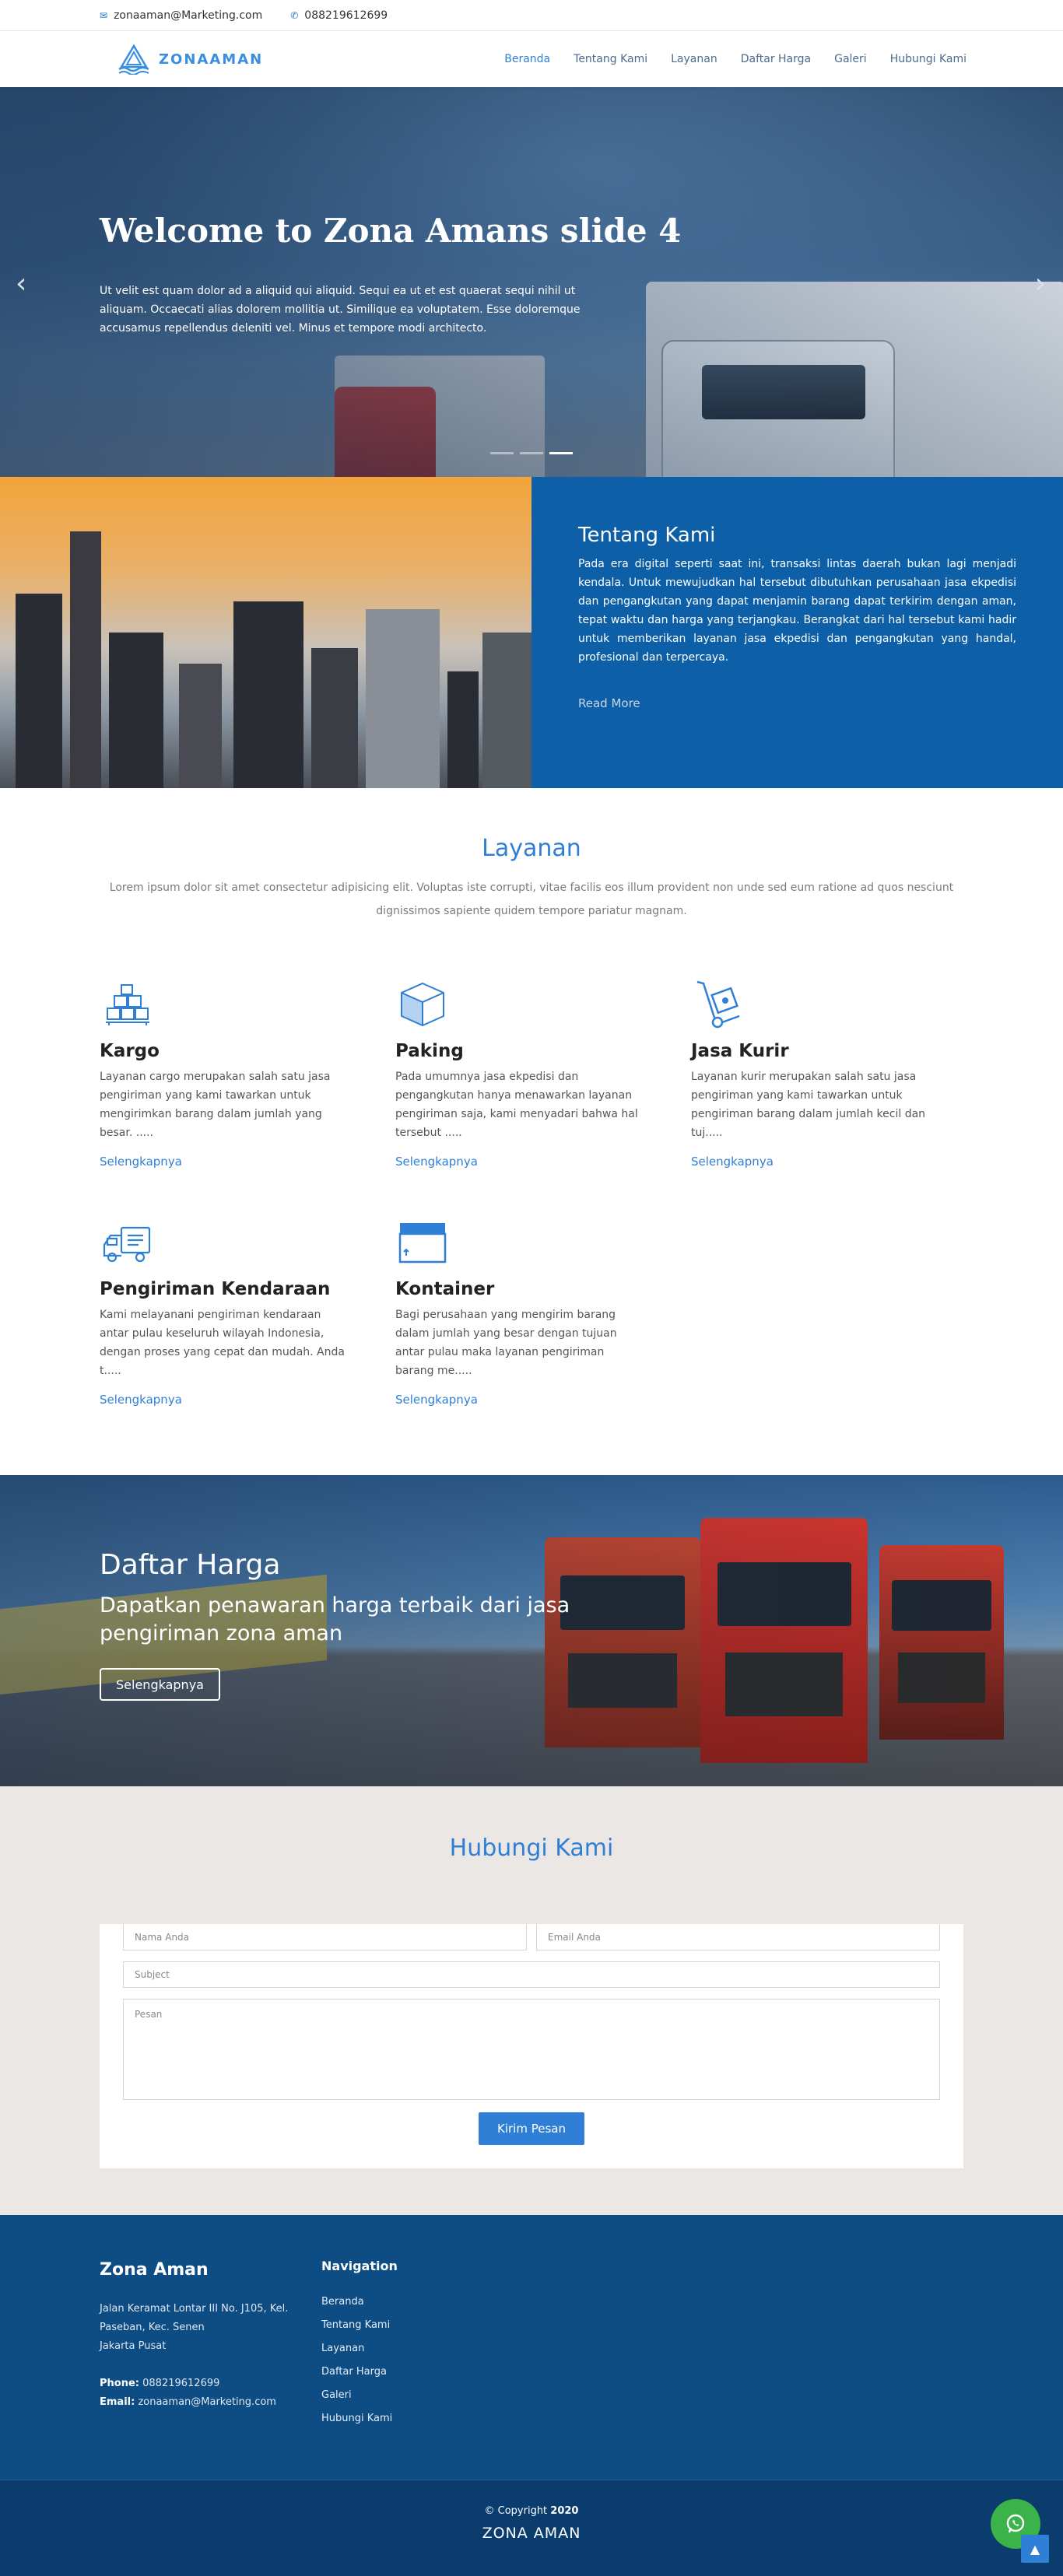 This screenshot has height=2576, width=1063. What do you see at coordinates (694, 59) in the screenshot?
I see `nav-layanan: Layanan` at bounding box center [694, 59].